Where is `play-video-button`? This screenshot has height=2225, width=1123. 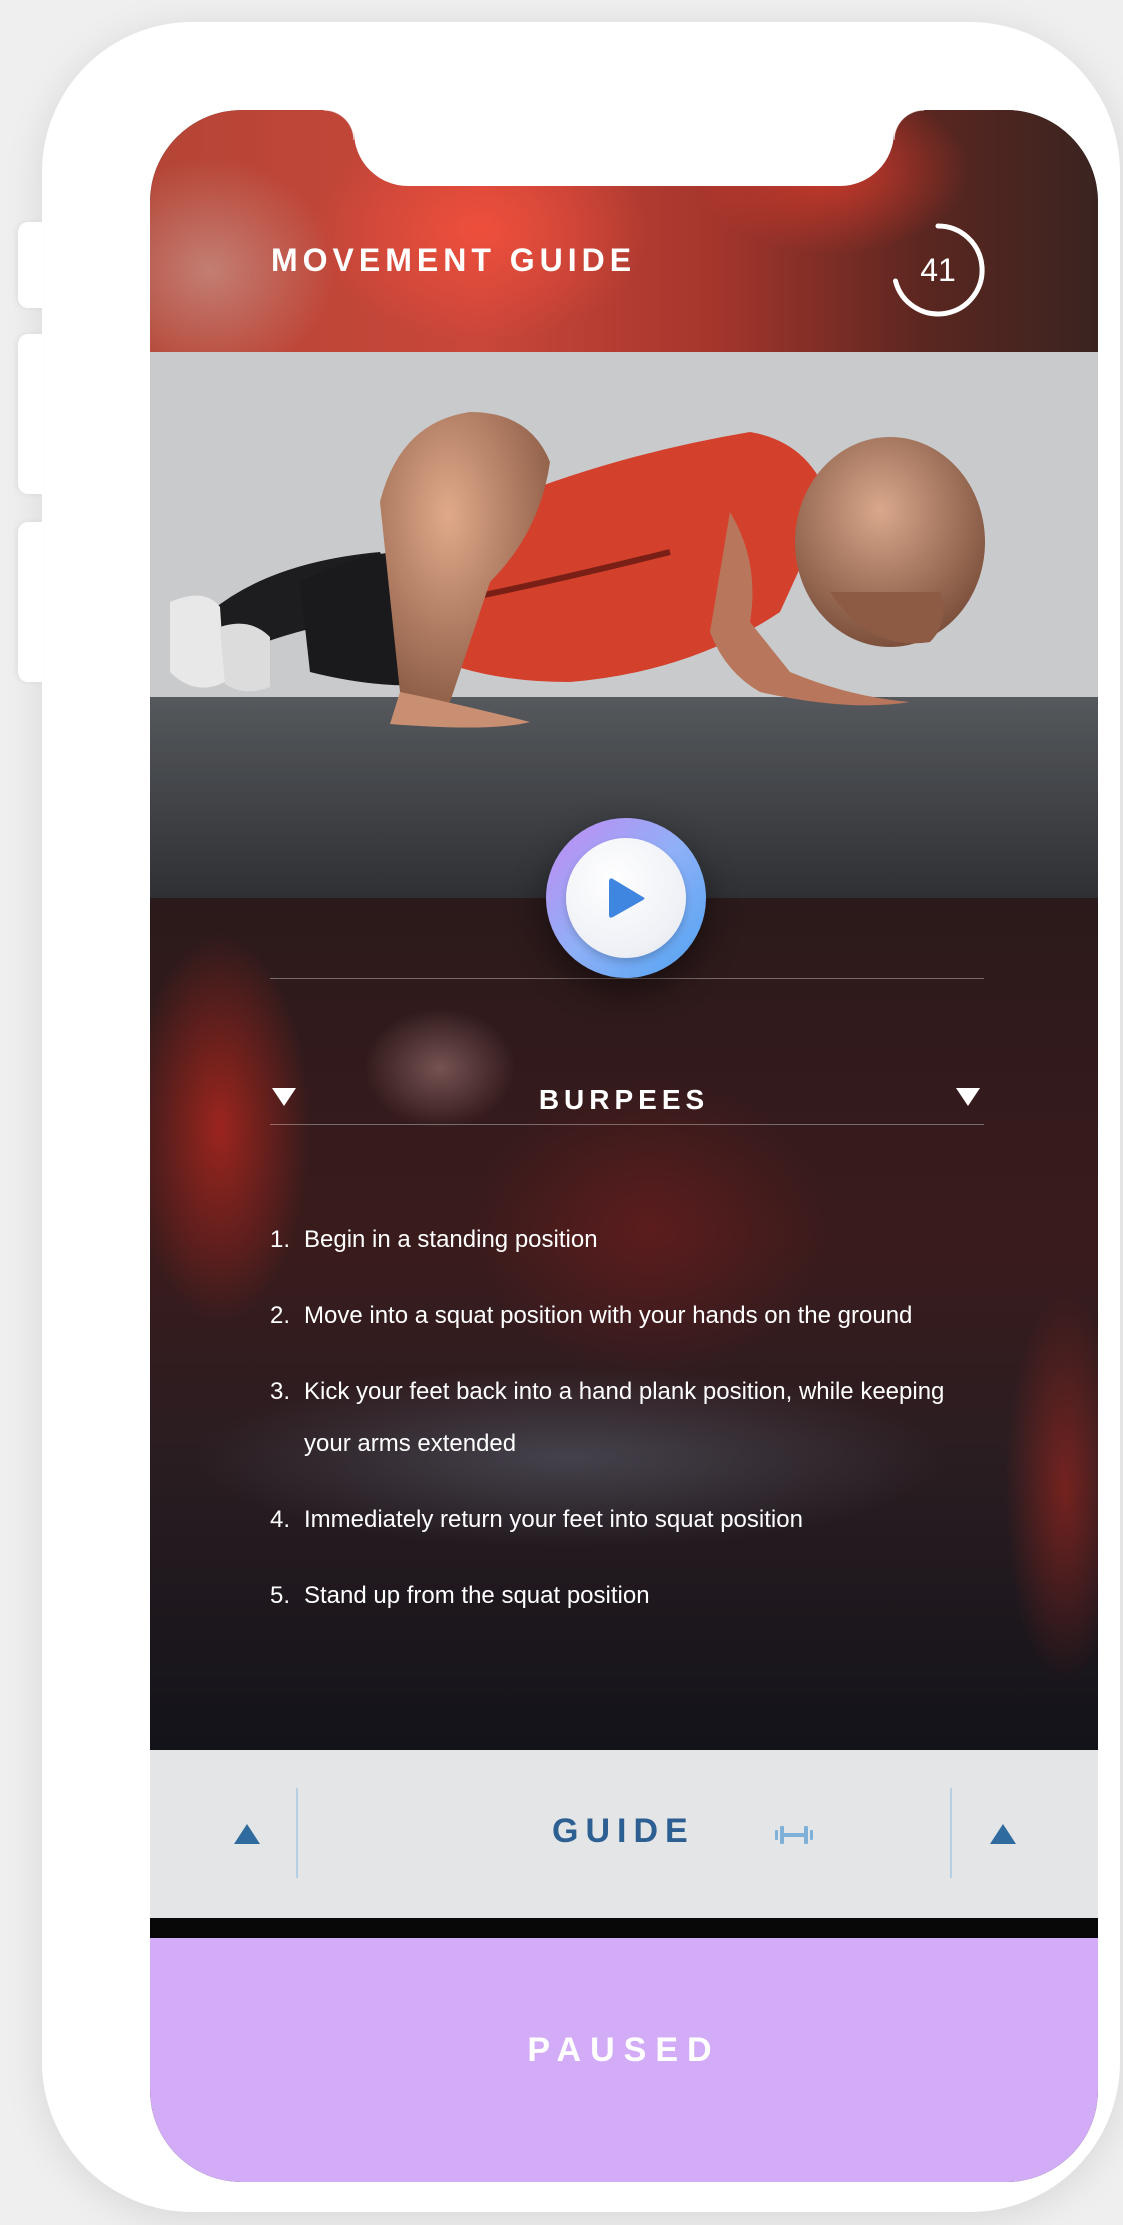
play-video-button is located at coordinates (626, 898).